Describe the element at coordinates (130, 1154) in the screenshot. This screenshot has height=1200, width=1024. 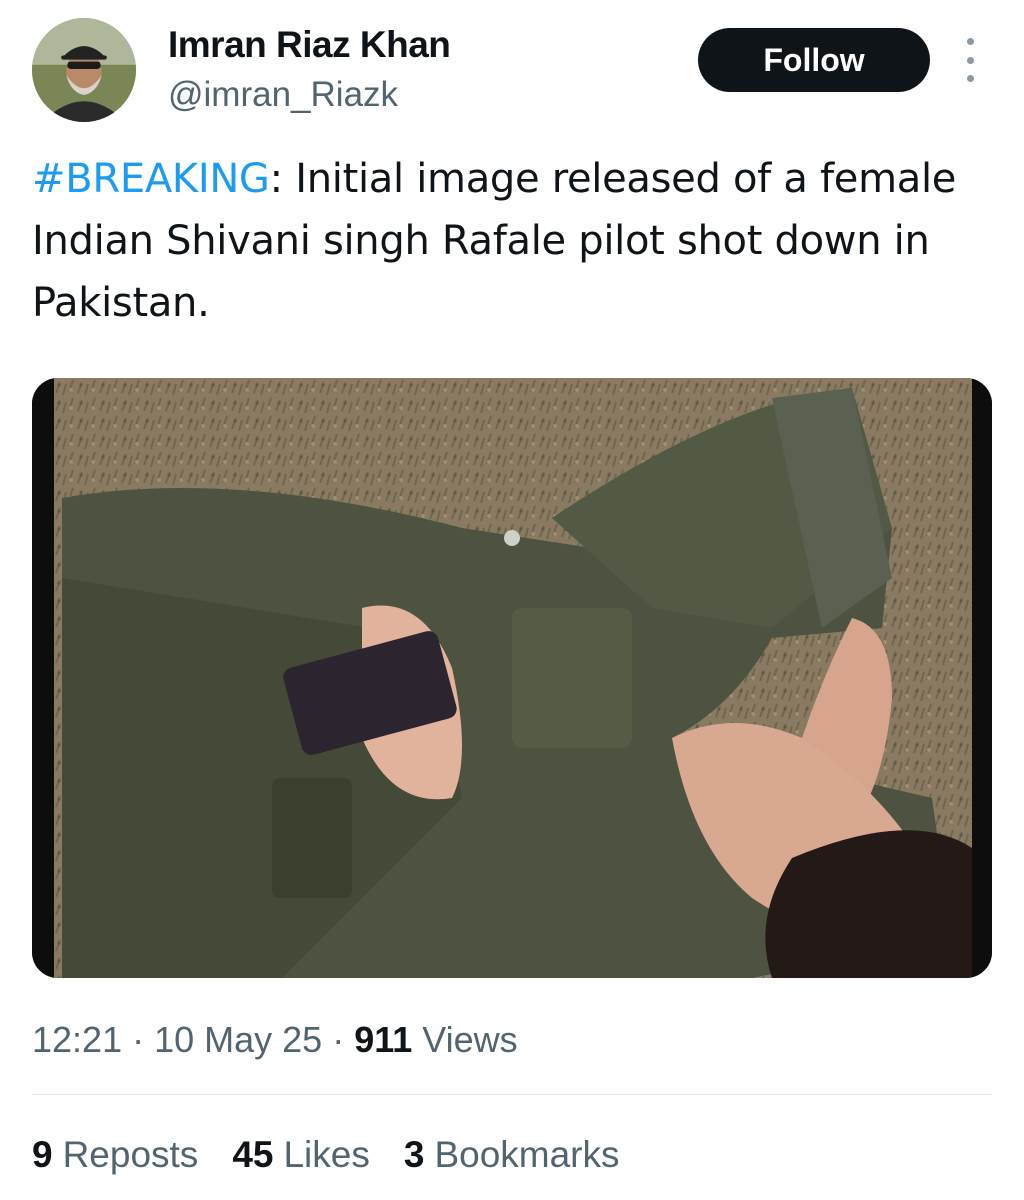
I see `reposts-label: Reposts` at that location.